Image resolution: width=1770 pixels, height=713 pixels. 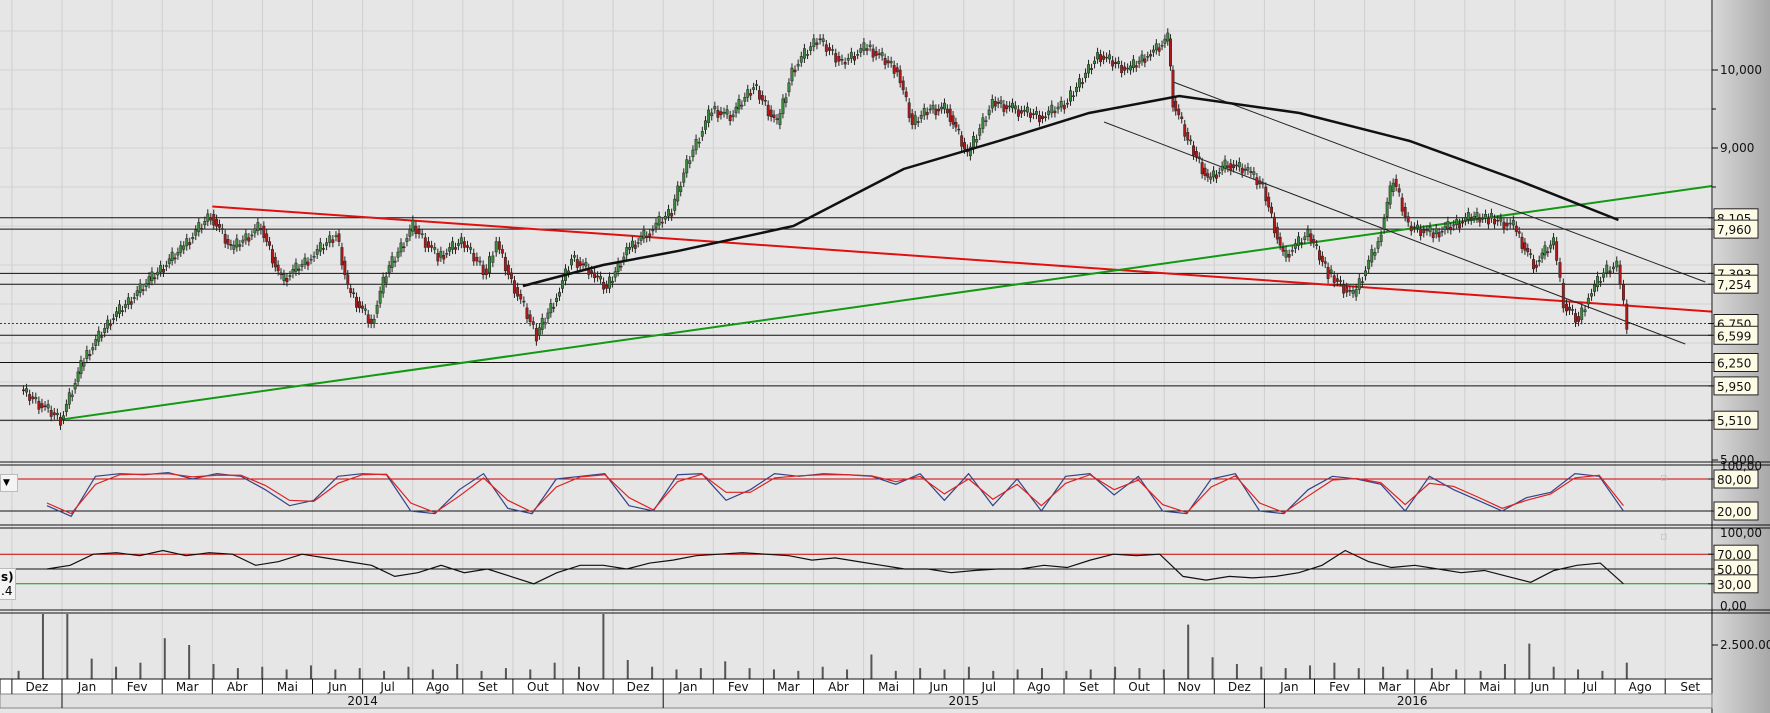 What do you see at coordinates (1690, 687) in the screenshot?
I see `month-label: Set` at bounding box center [1690, 687].